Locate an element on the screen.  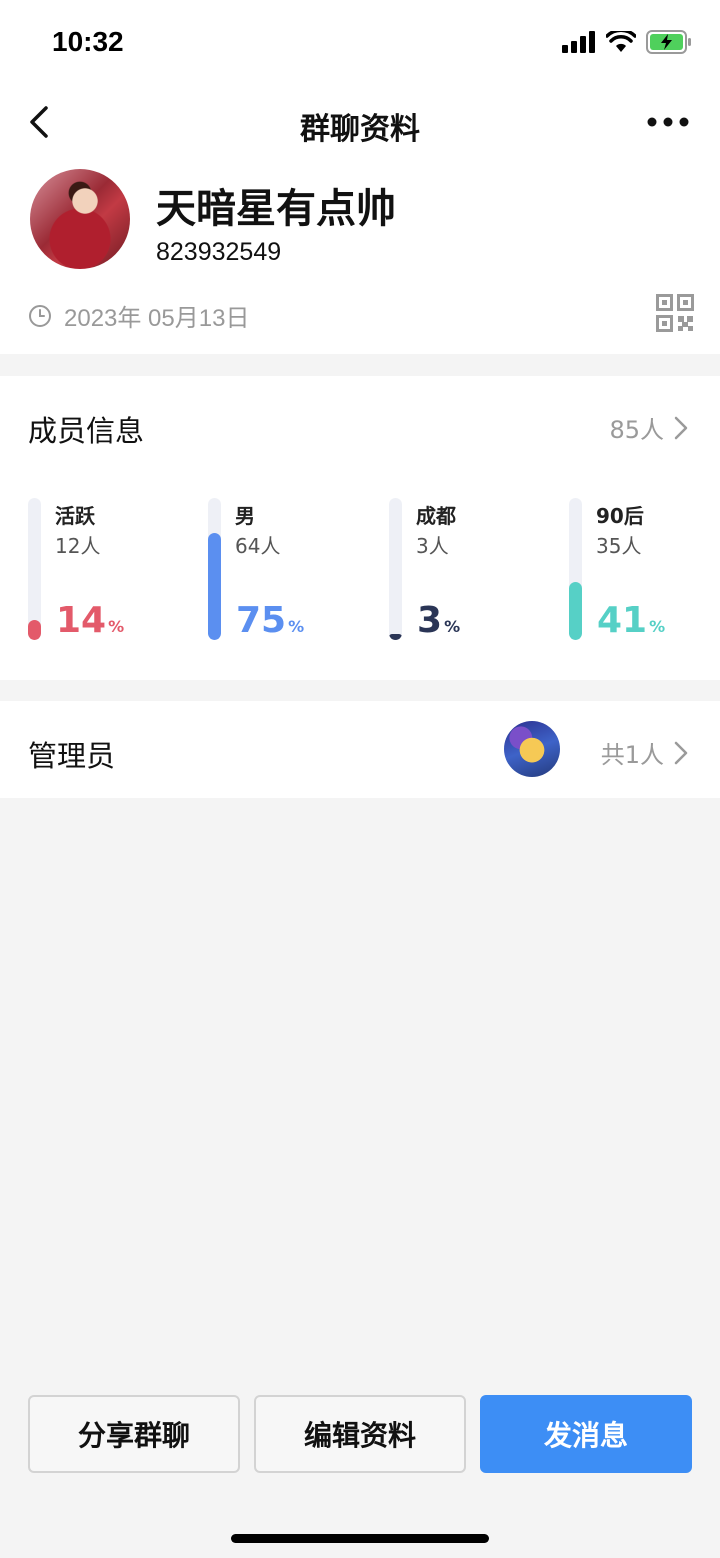
group-name: 天暗星有点帅 is located at coordinates (276, 209).